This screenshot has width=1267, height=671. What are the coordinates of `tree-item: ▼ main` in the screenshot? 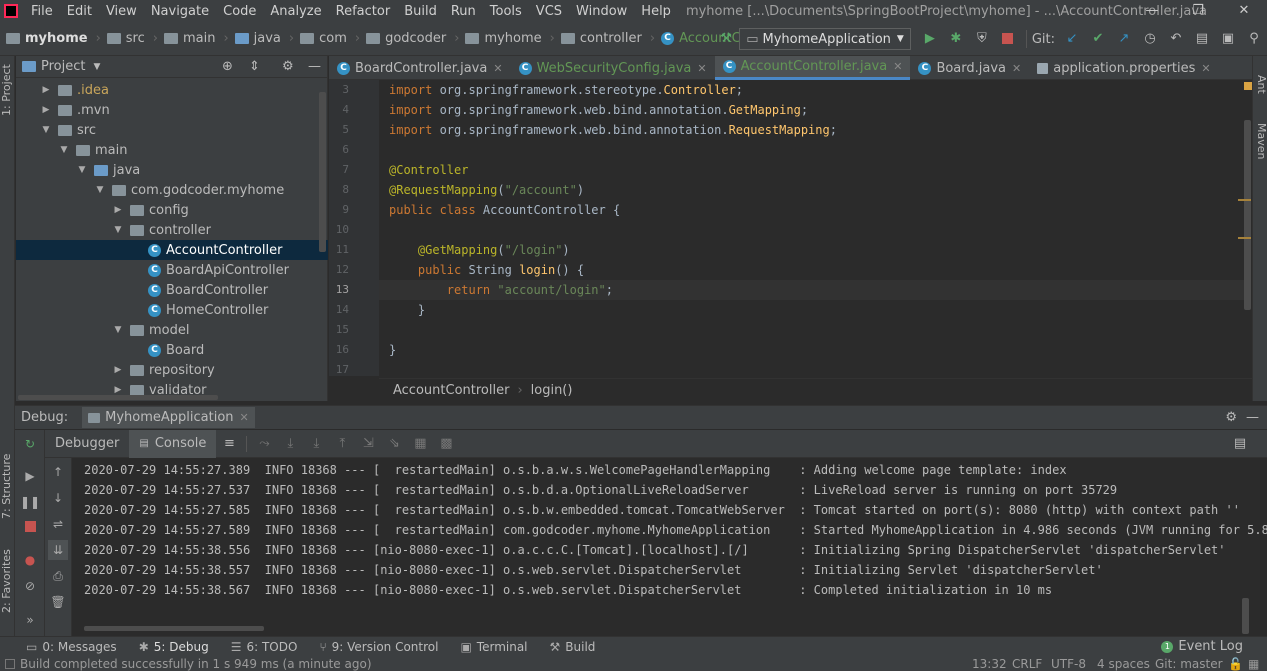 It's located at (172, 150).